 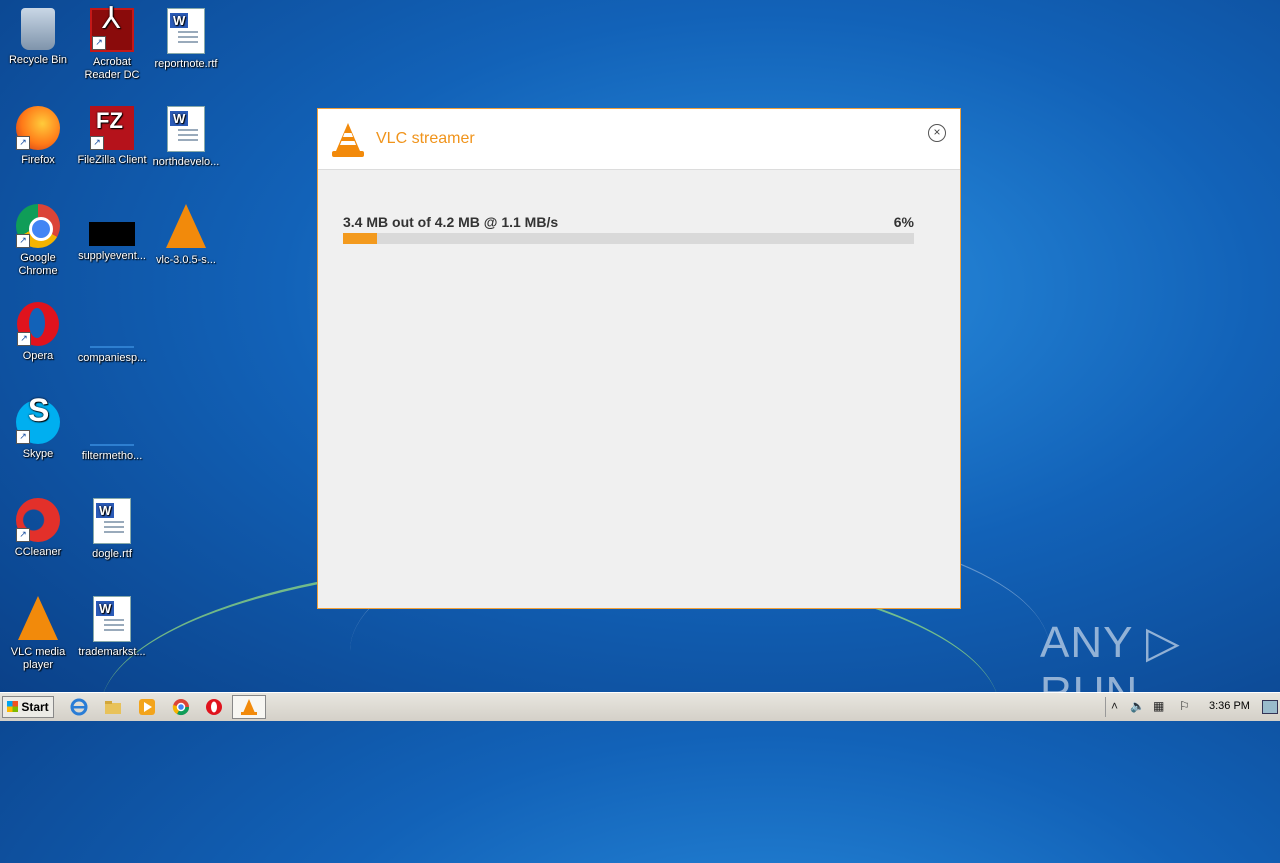 I want to click on tray-separator, so click(x=1105, y=707).